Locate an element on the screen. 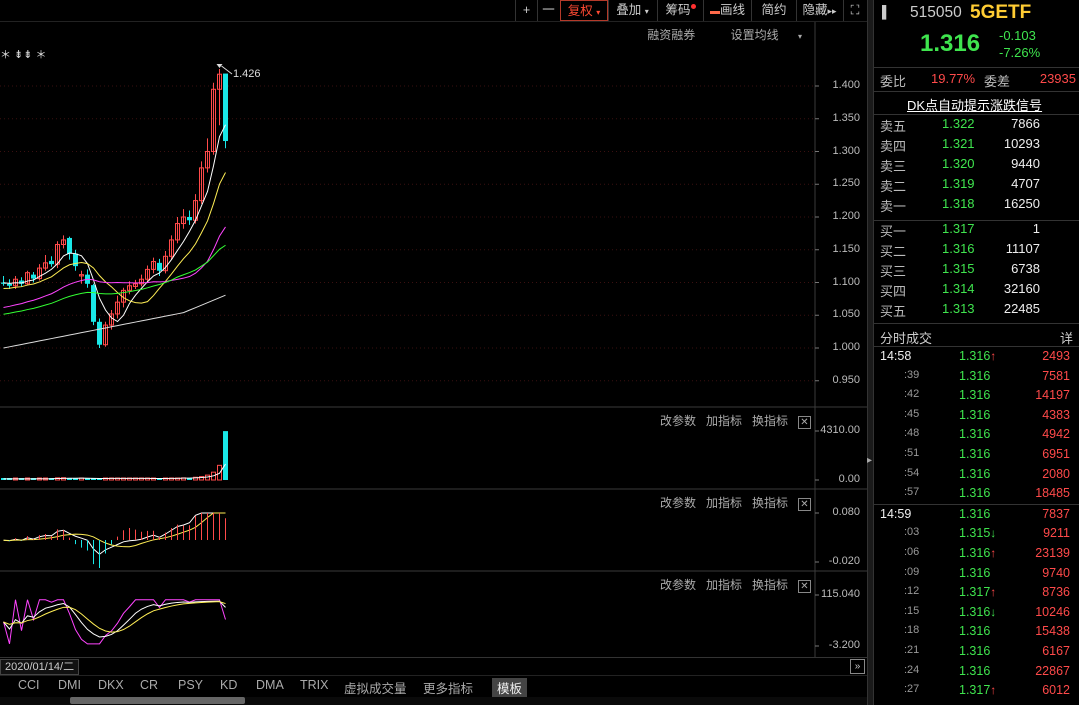 Image resolution: width=1079 pixels, height=705 pixels. indicator-tab-trix: TRIX is located at coordinates (314, 685).